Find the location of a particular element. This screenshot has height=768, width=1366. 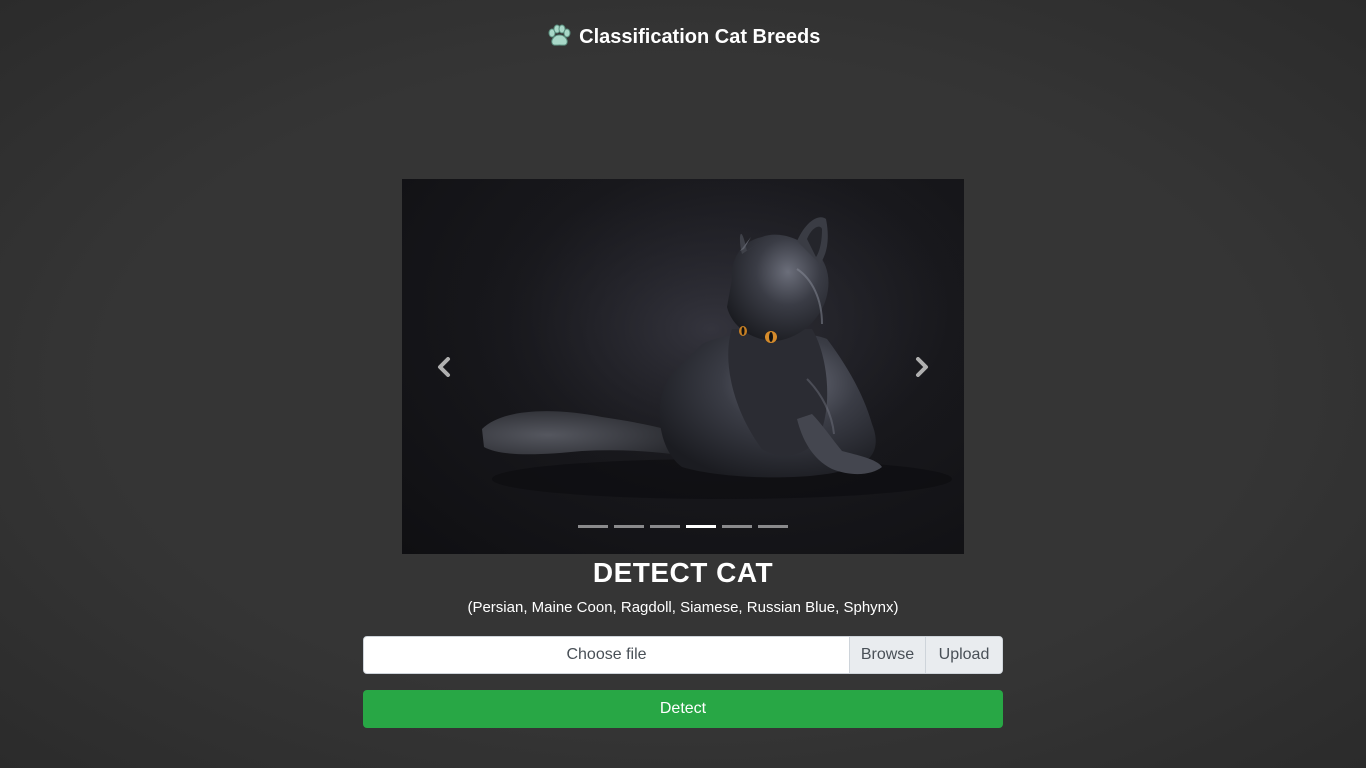

file-input-group: Choose file Browse Upload is located at coordinates (683, 655).